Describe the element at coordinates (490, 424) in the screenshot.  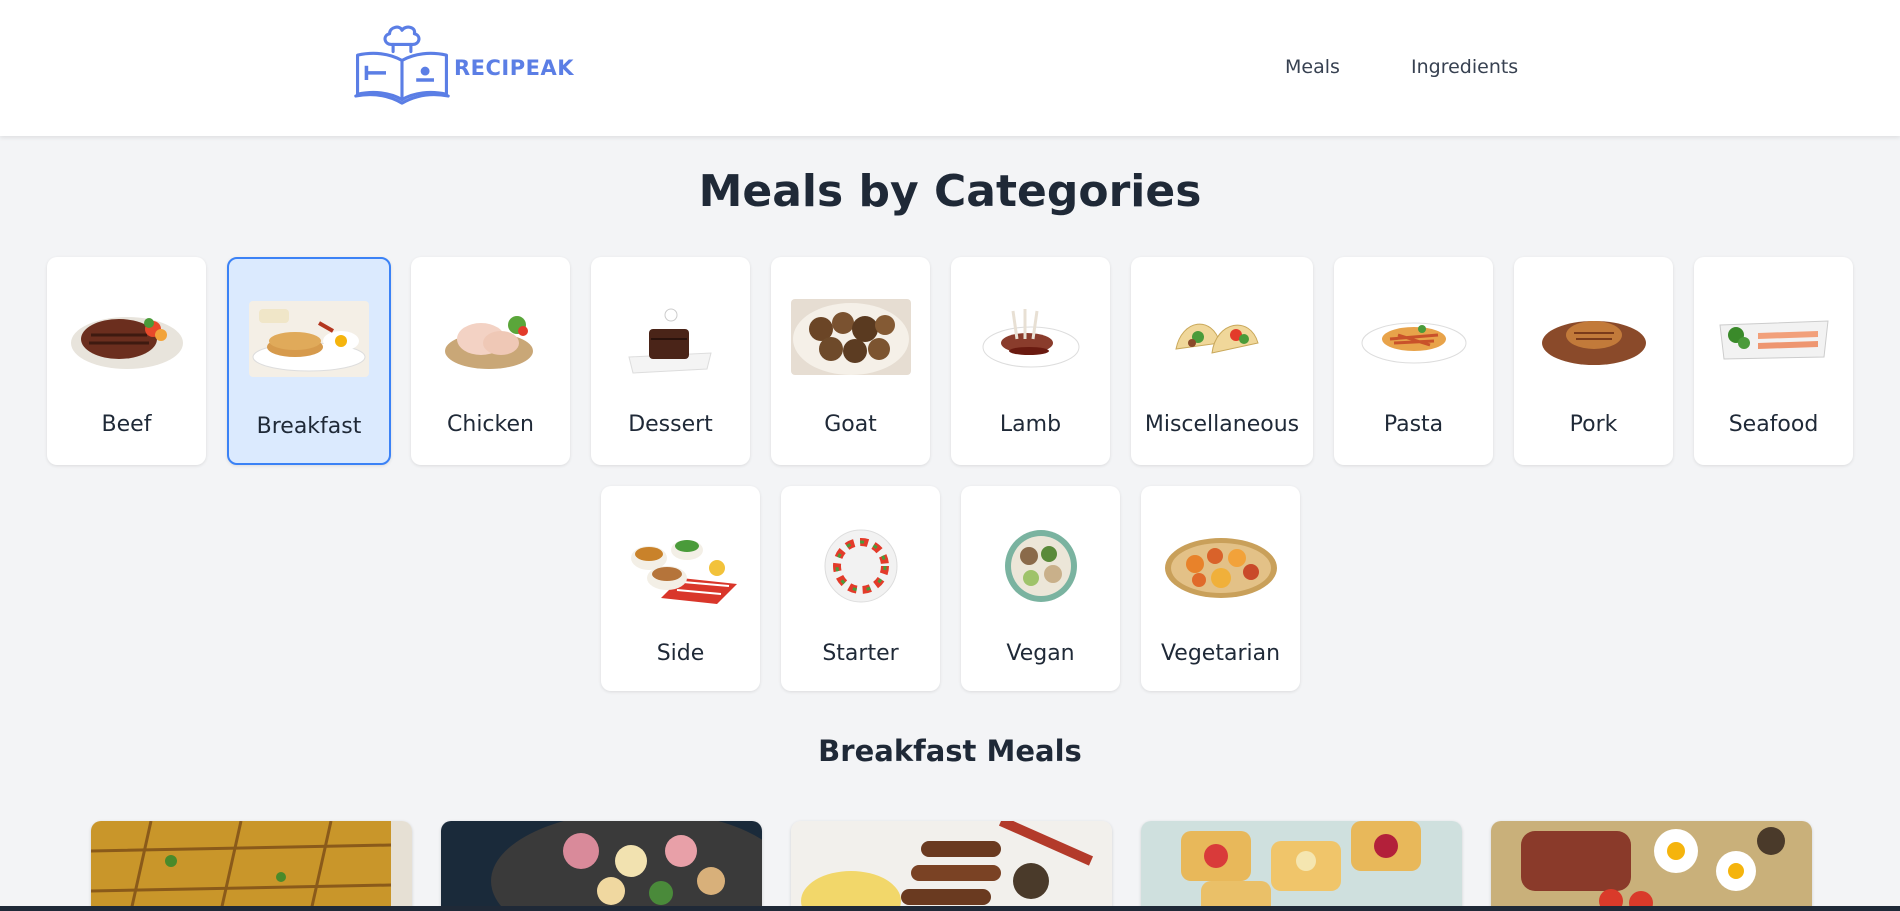
I see `category-label: Chicken` at that location.